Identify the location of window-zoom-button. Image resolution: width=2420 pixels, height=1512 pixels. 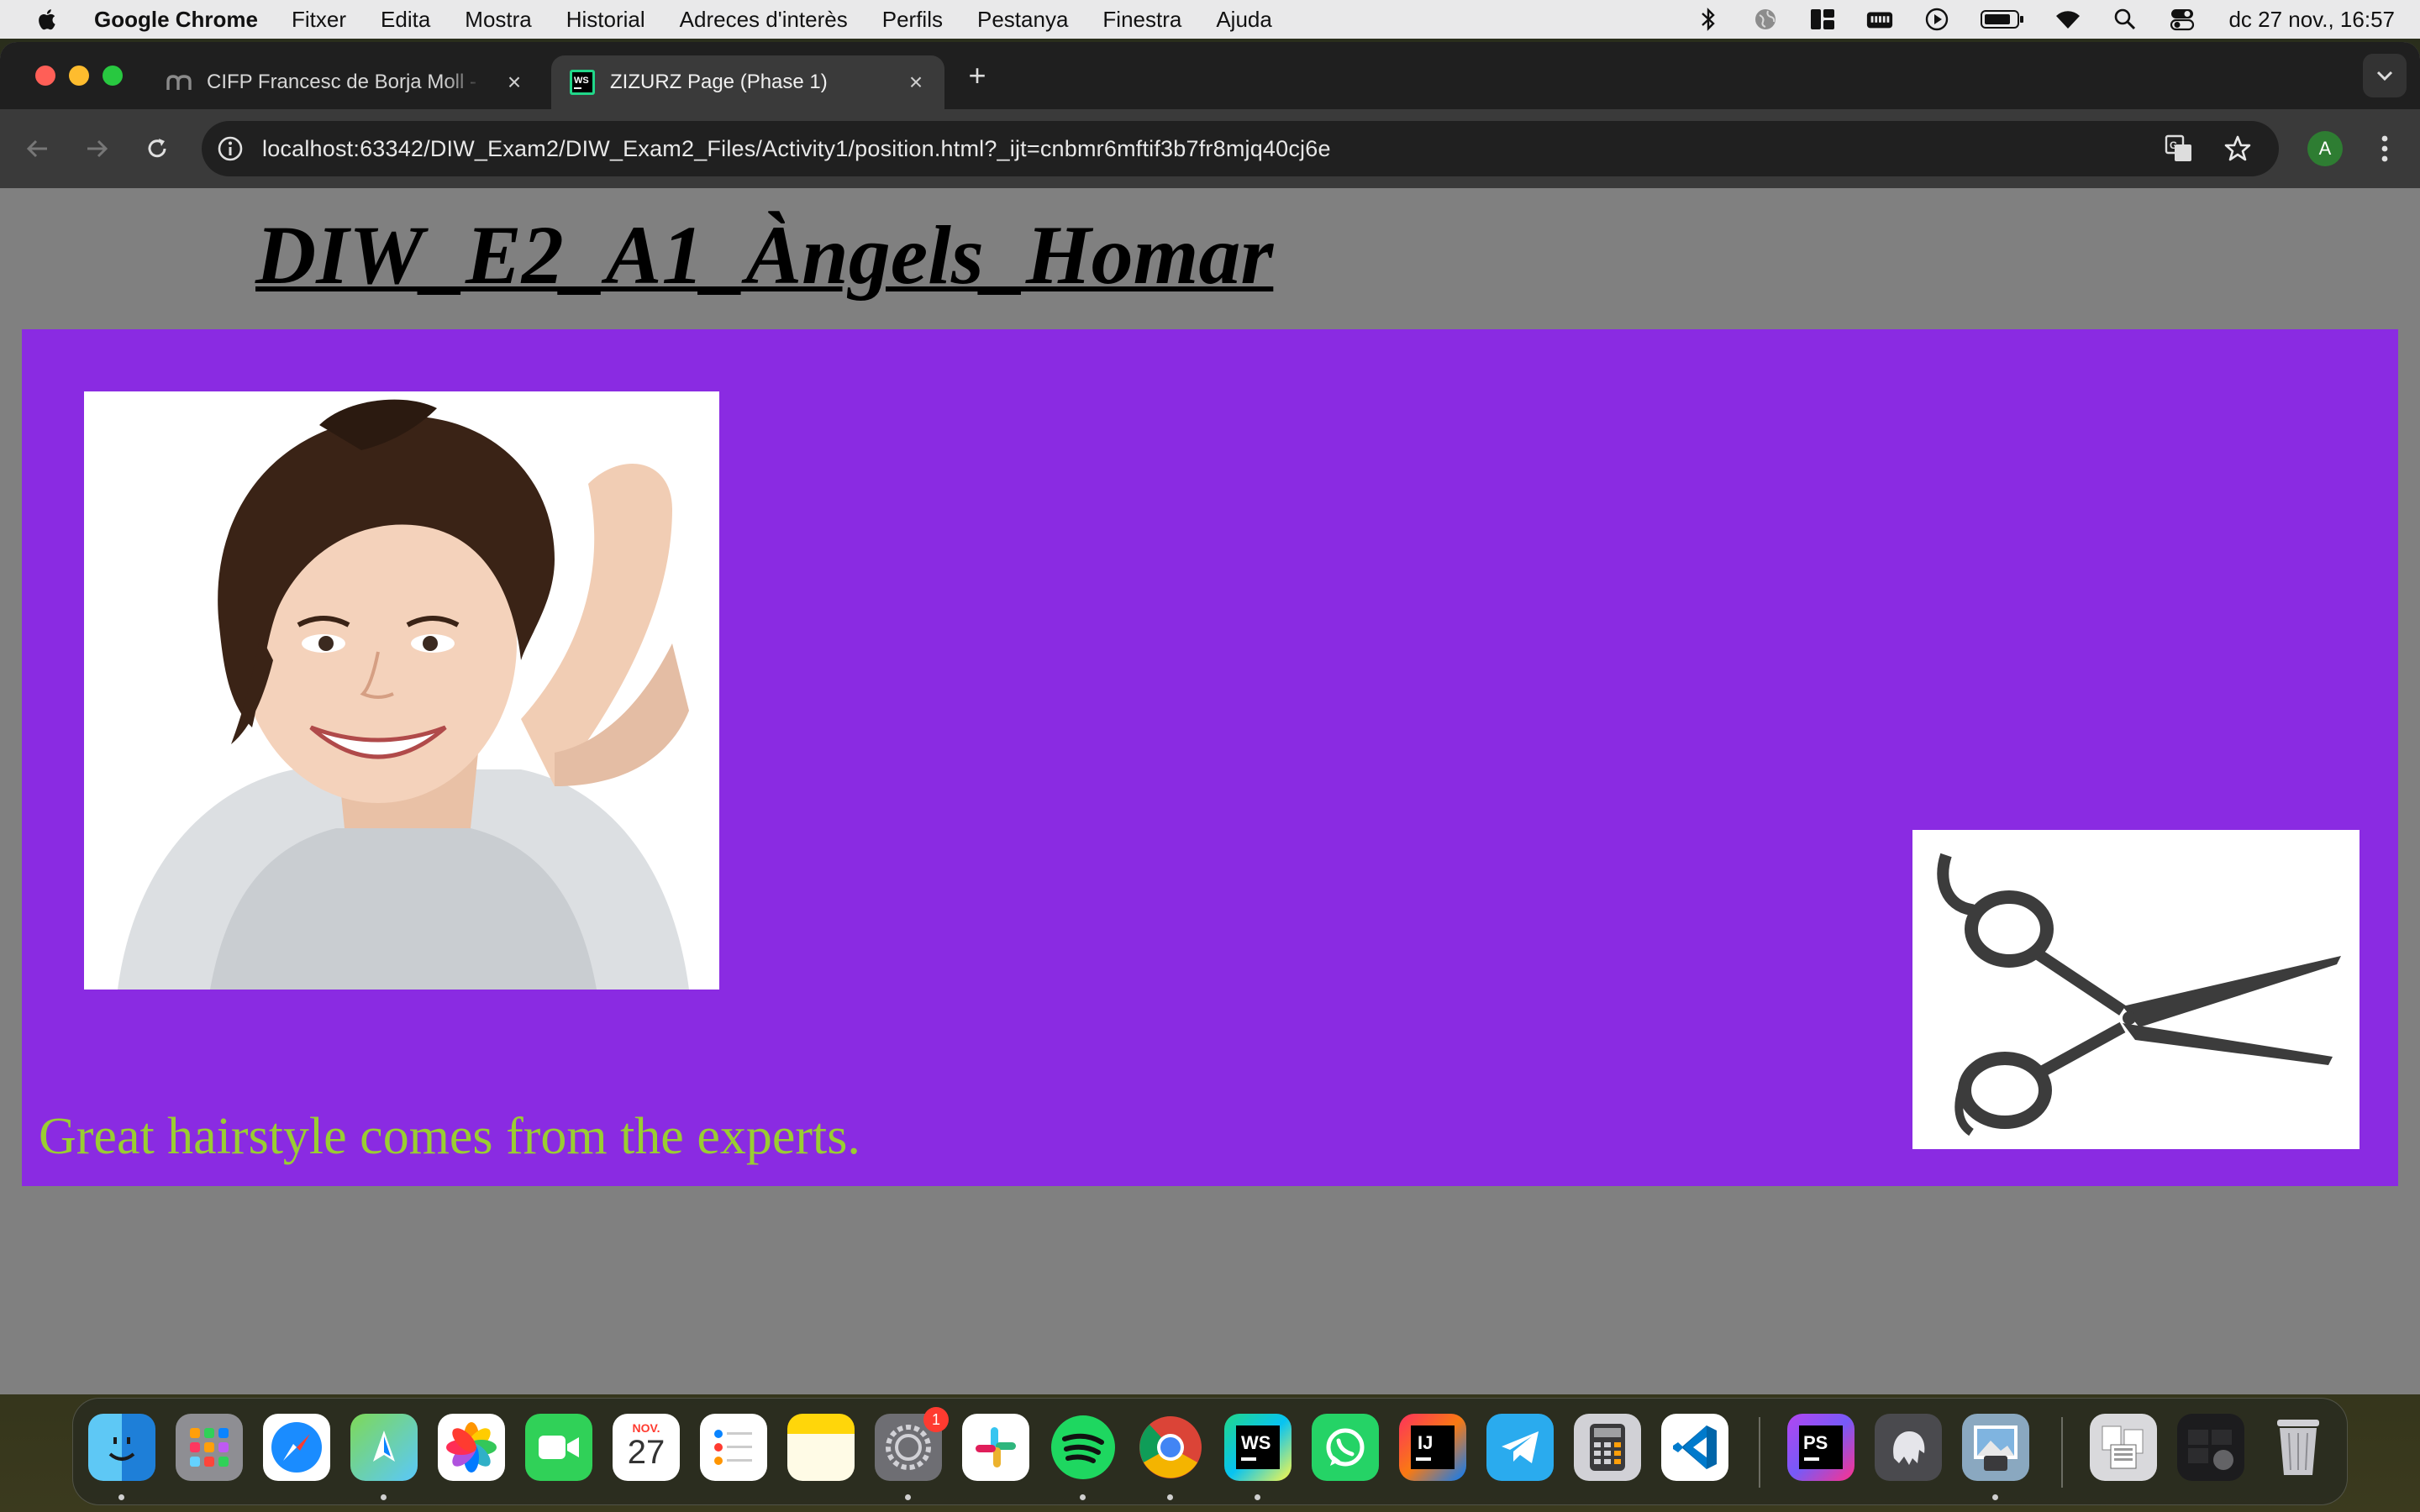
(113, 76).